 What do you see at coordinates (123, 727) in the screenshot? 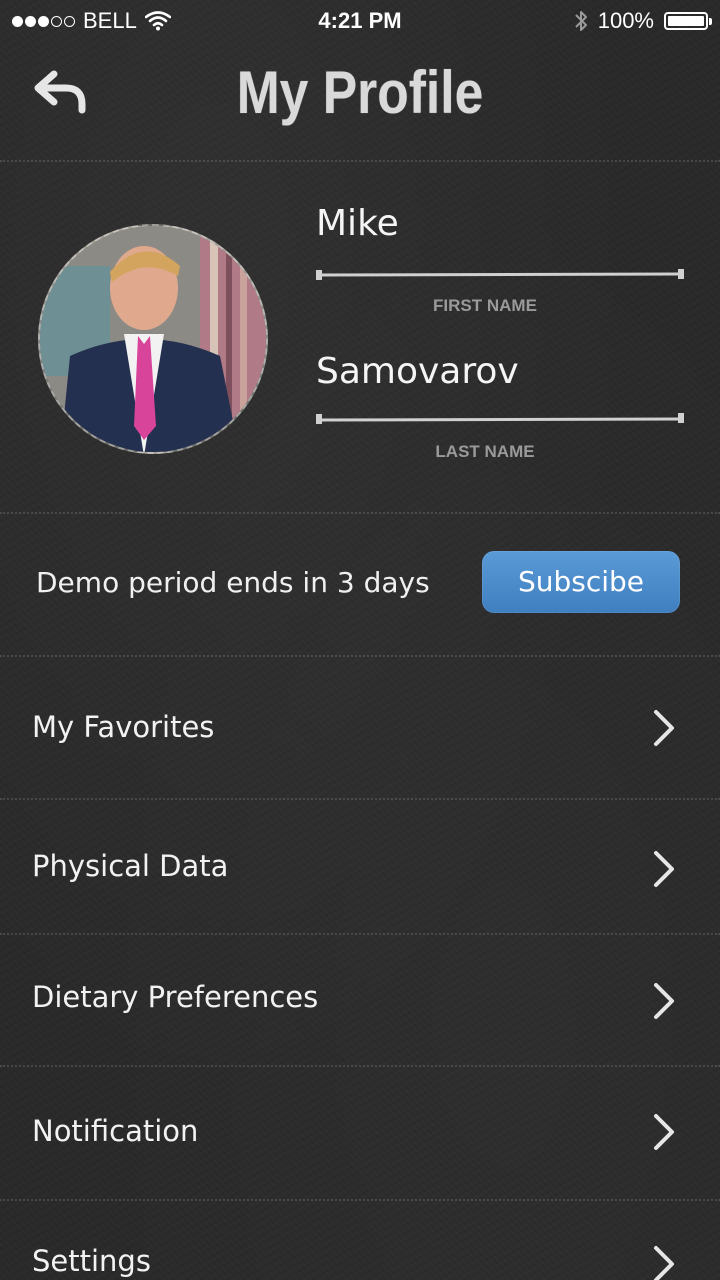
I see `menu-item-label: My Favorites` at bounding box center [123, 727].